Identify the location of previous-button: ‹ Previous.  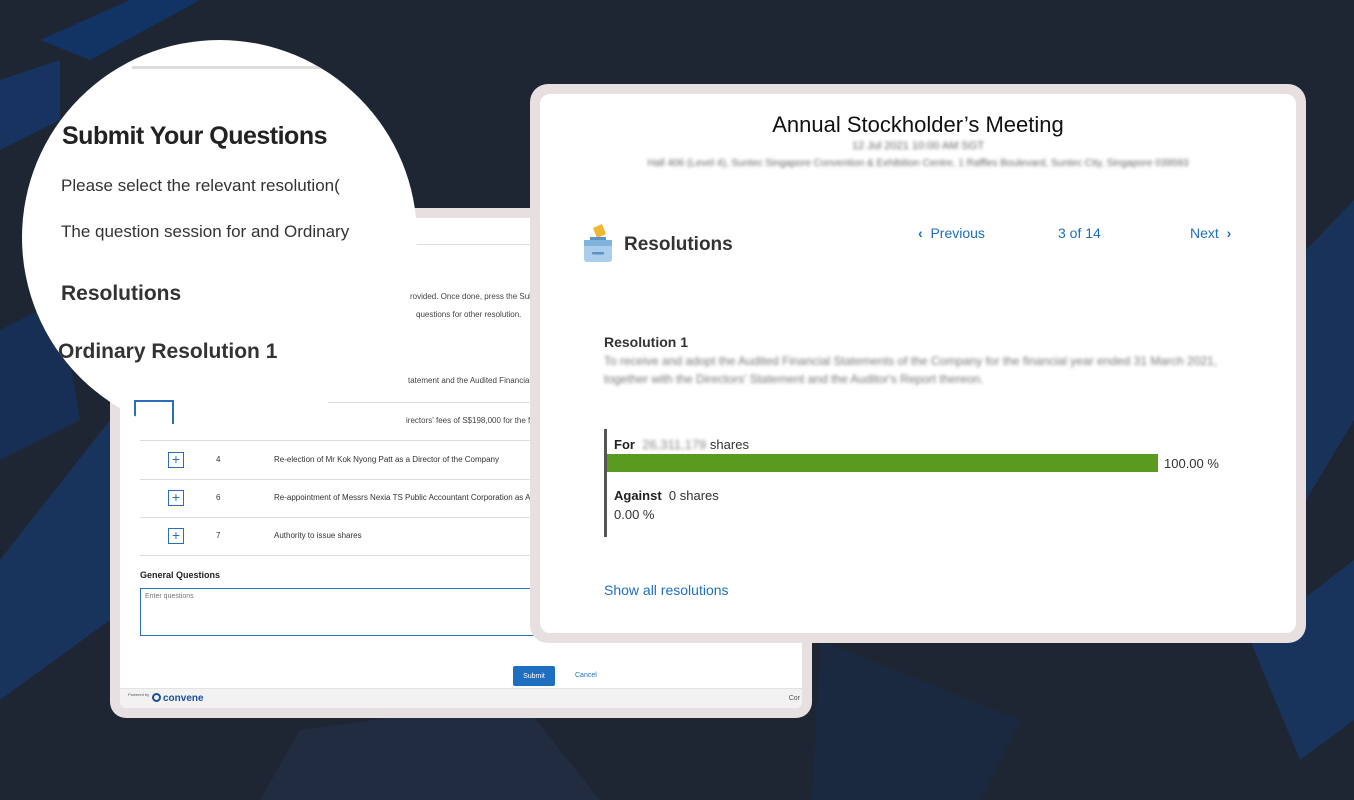
(951, 233).